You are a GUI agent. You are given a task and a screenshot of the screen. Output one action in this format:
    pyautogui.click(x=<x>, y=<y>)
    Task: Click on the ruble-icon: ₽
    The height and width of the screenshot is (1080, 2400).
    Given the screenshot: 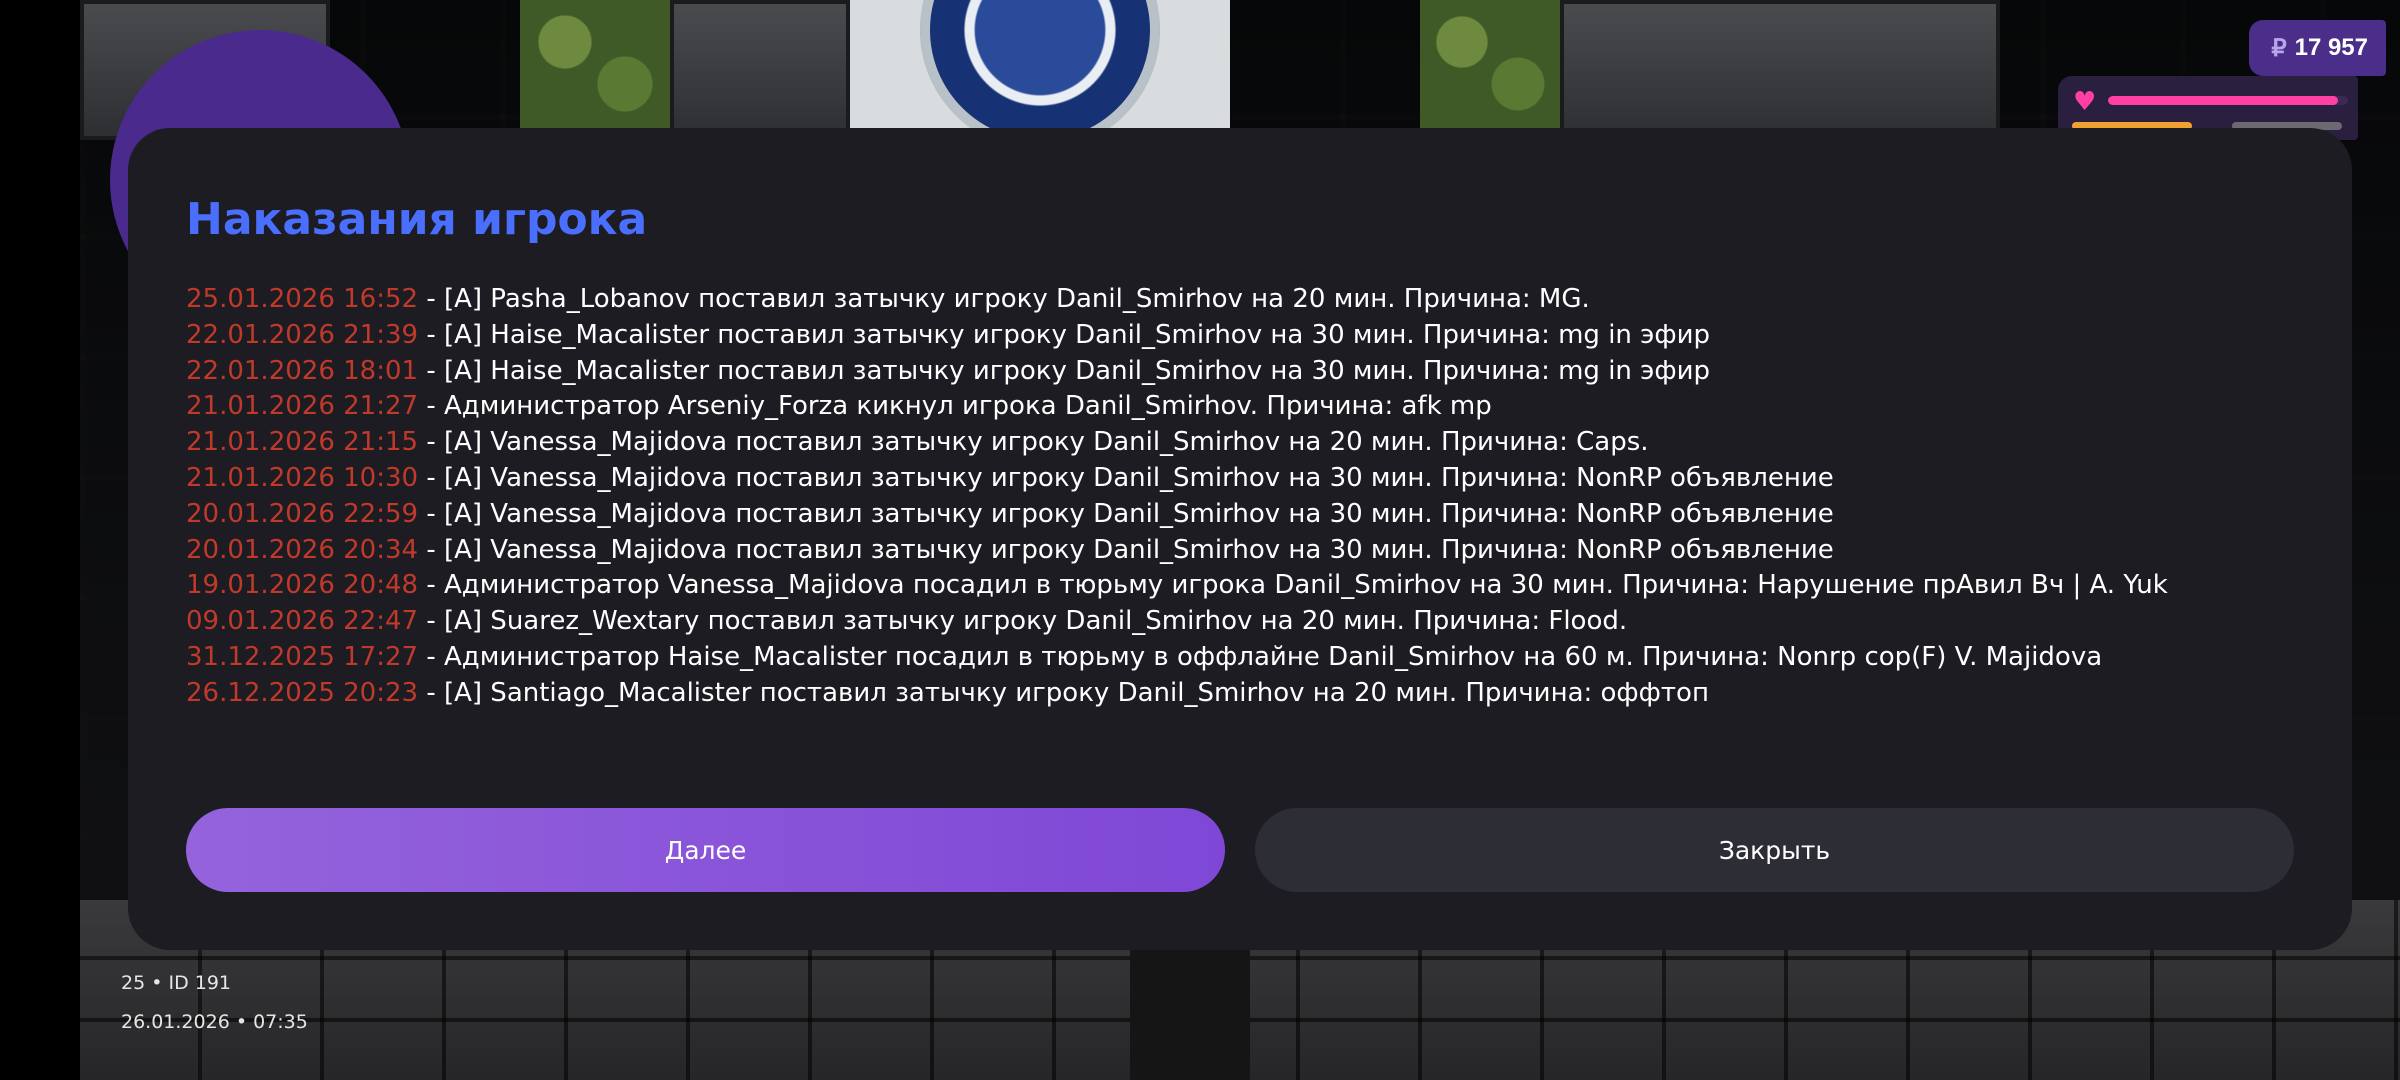 What is the action you would take?
    pyautogui.click(x=2279, y=48)
    